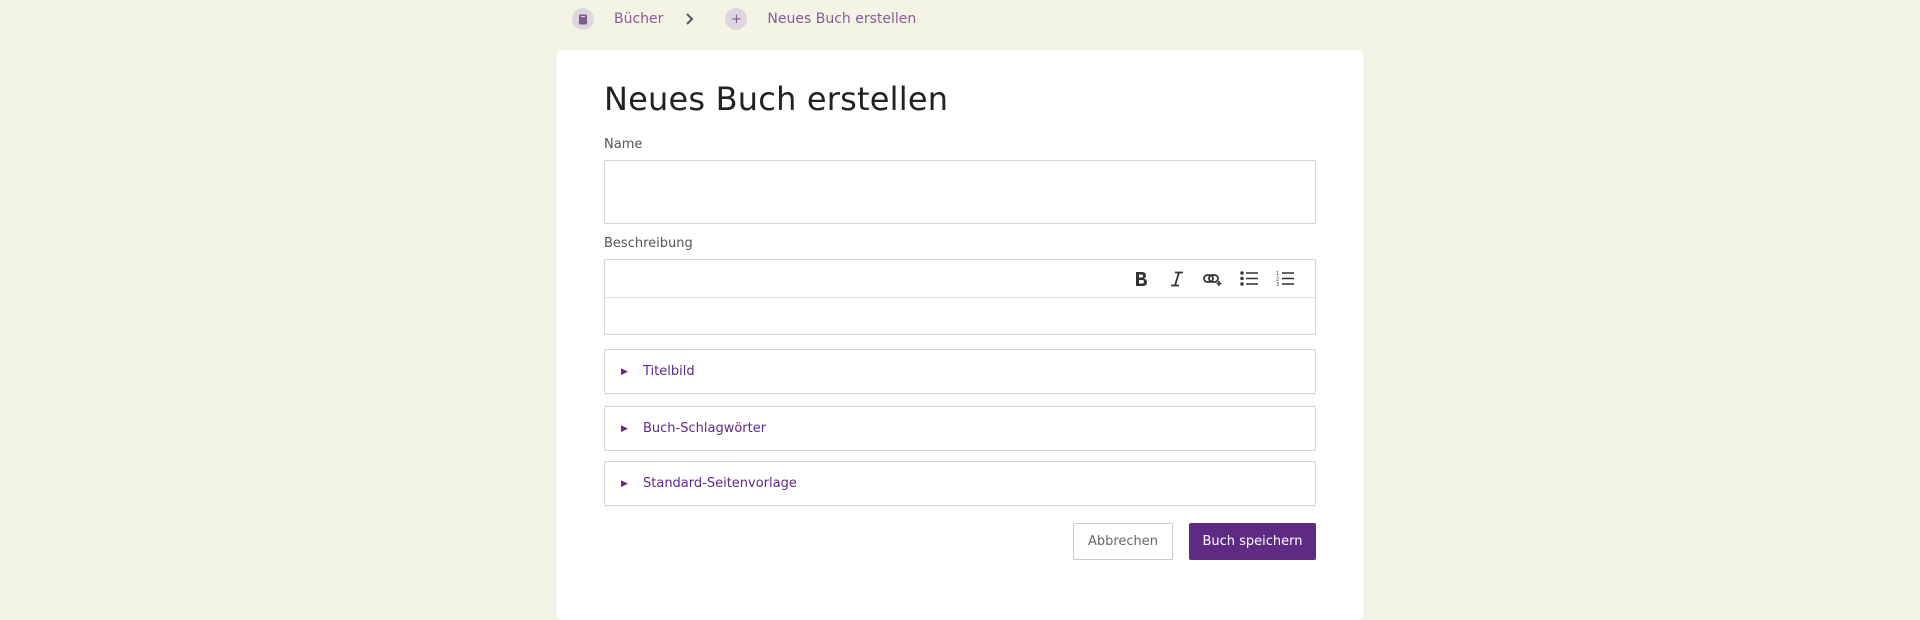  What do you see at coordinates (960, 371) in the screenshot?
I see `section-cover-image: ▶ Titelbild` at bounding box center [960, 371].